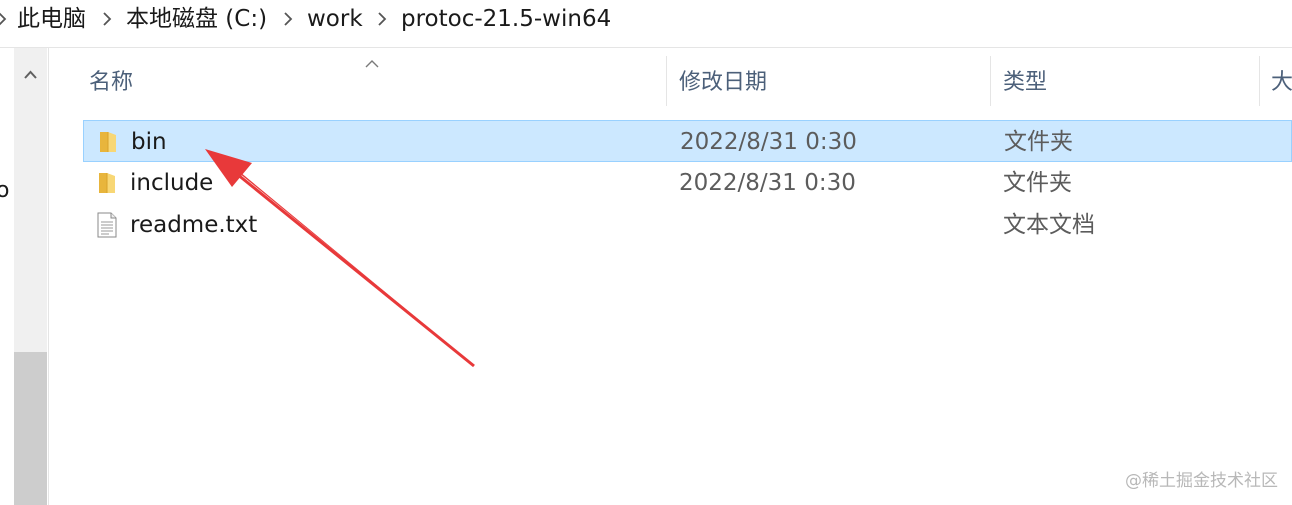  What do you see at coordinates (646, 23) in the screenshot?
I see `breadcrumb: 此电脑 本地磁盘 (C:) work protoc-21.5-win64` at bounding box center [646, 23].